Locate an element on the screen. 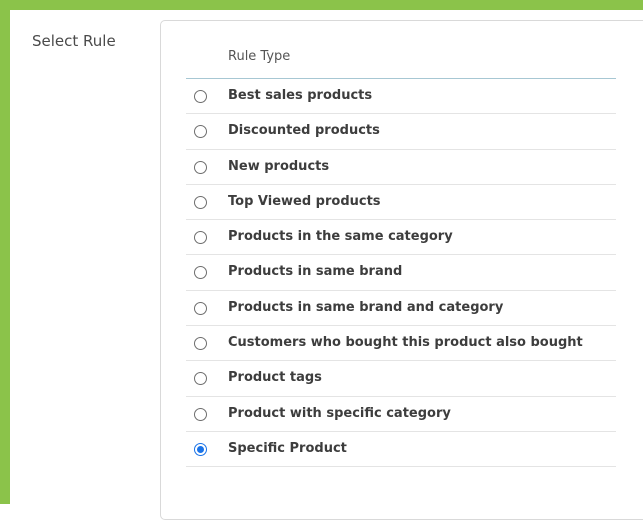 This screenshot has width=643, height=520. rule-option-discounted-products: Discounted products is located at coordinates (401, 132).